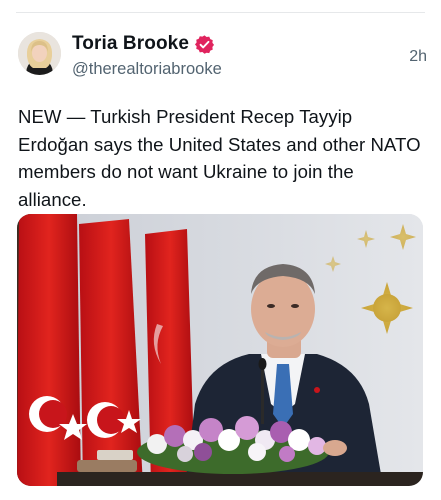  I want to click on author-avatar, so click(39, 53).